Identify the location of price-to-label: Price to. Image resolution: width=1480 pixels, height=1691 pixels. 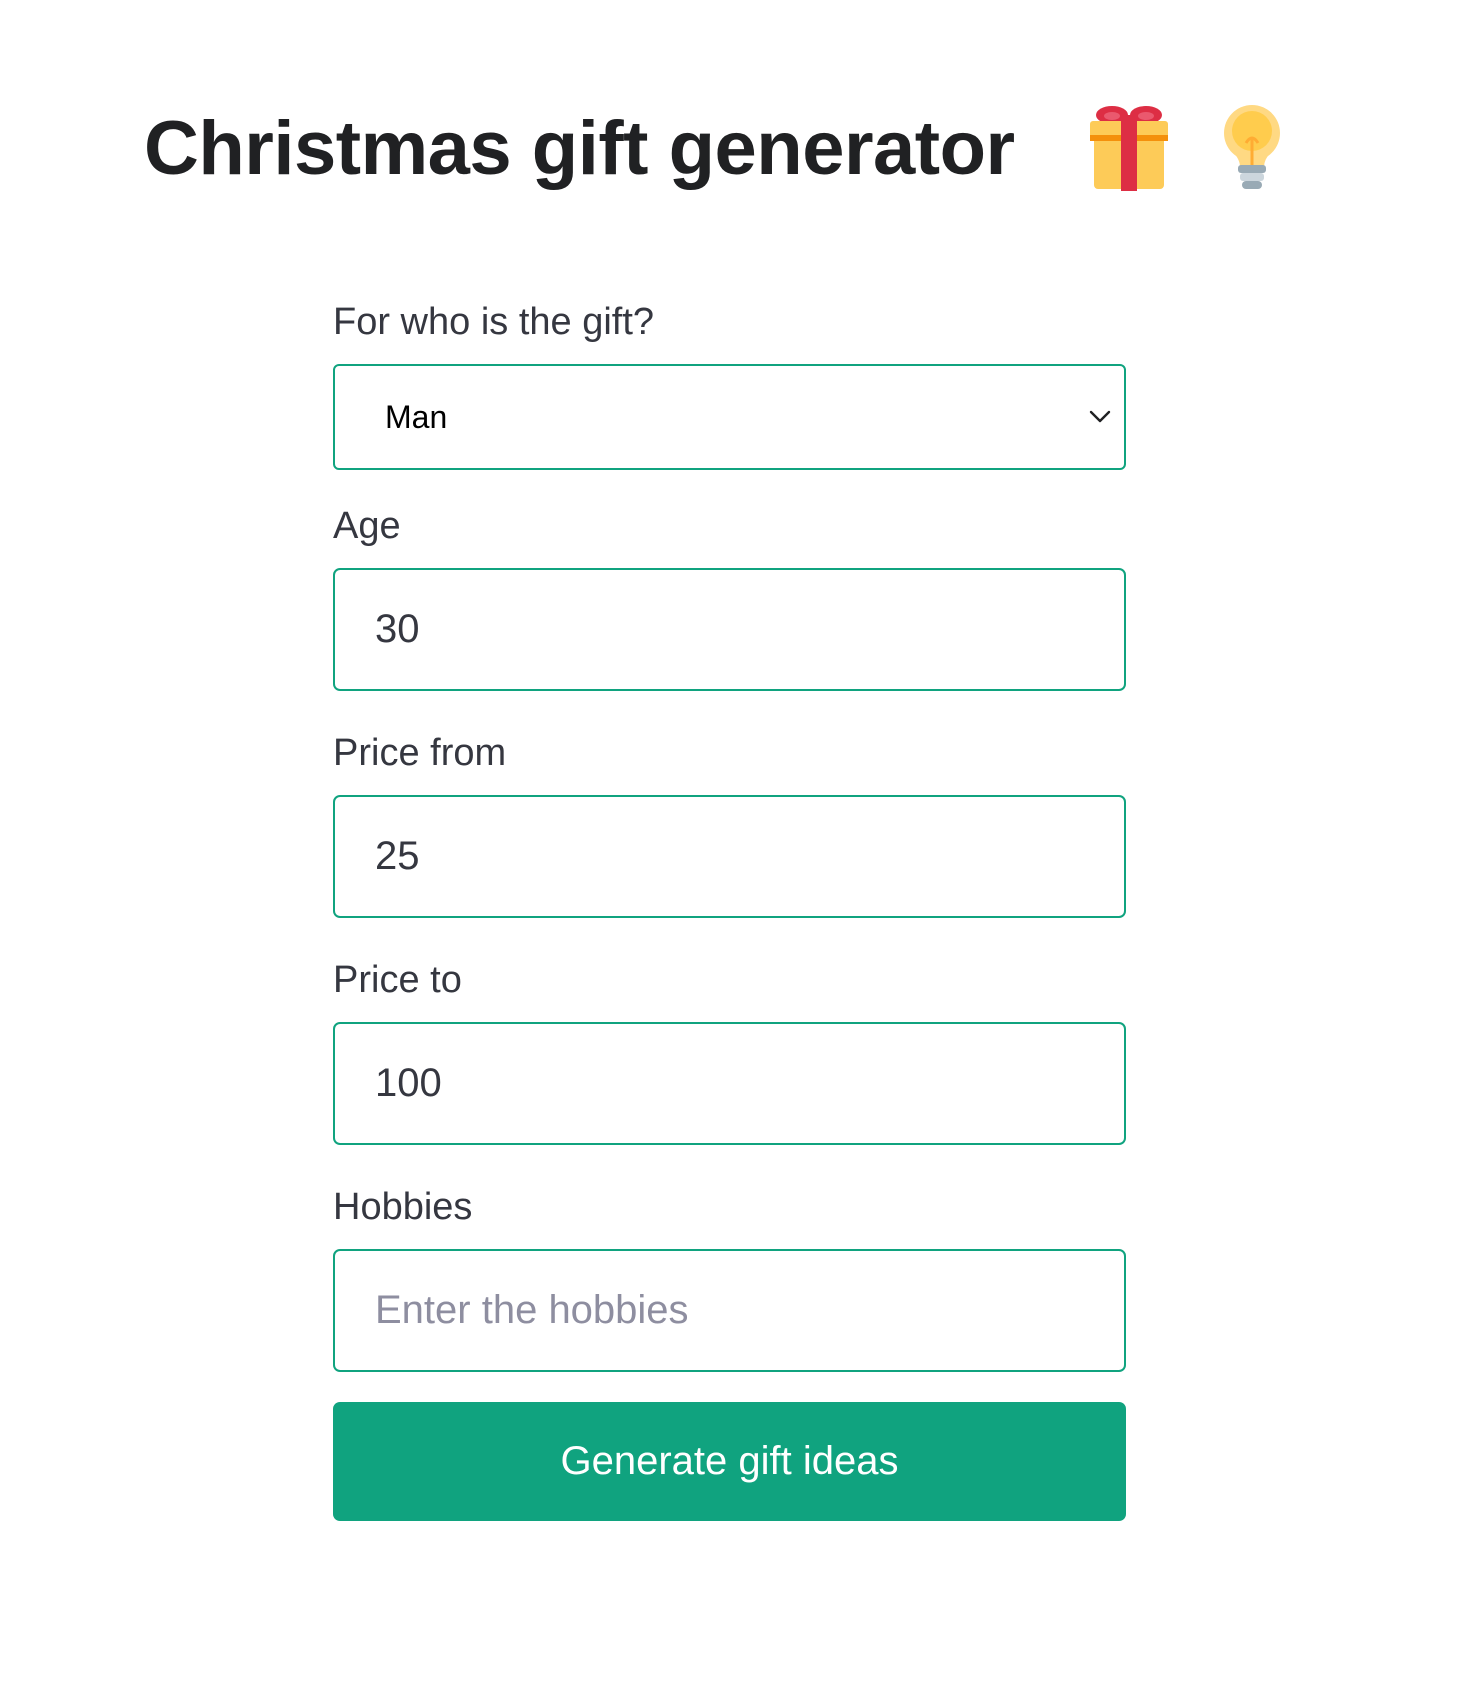
(397, 980).